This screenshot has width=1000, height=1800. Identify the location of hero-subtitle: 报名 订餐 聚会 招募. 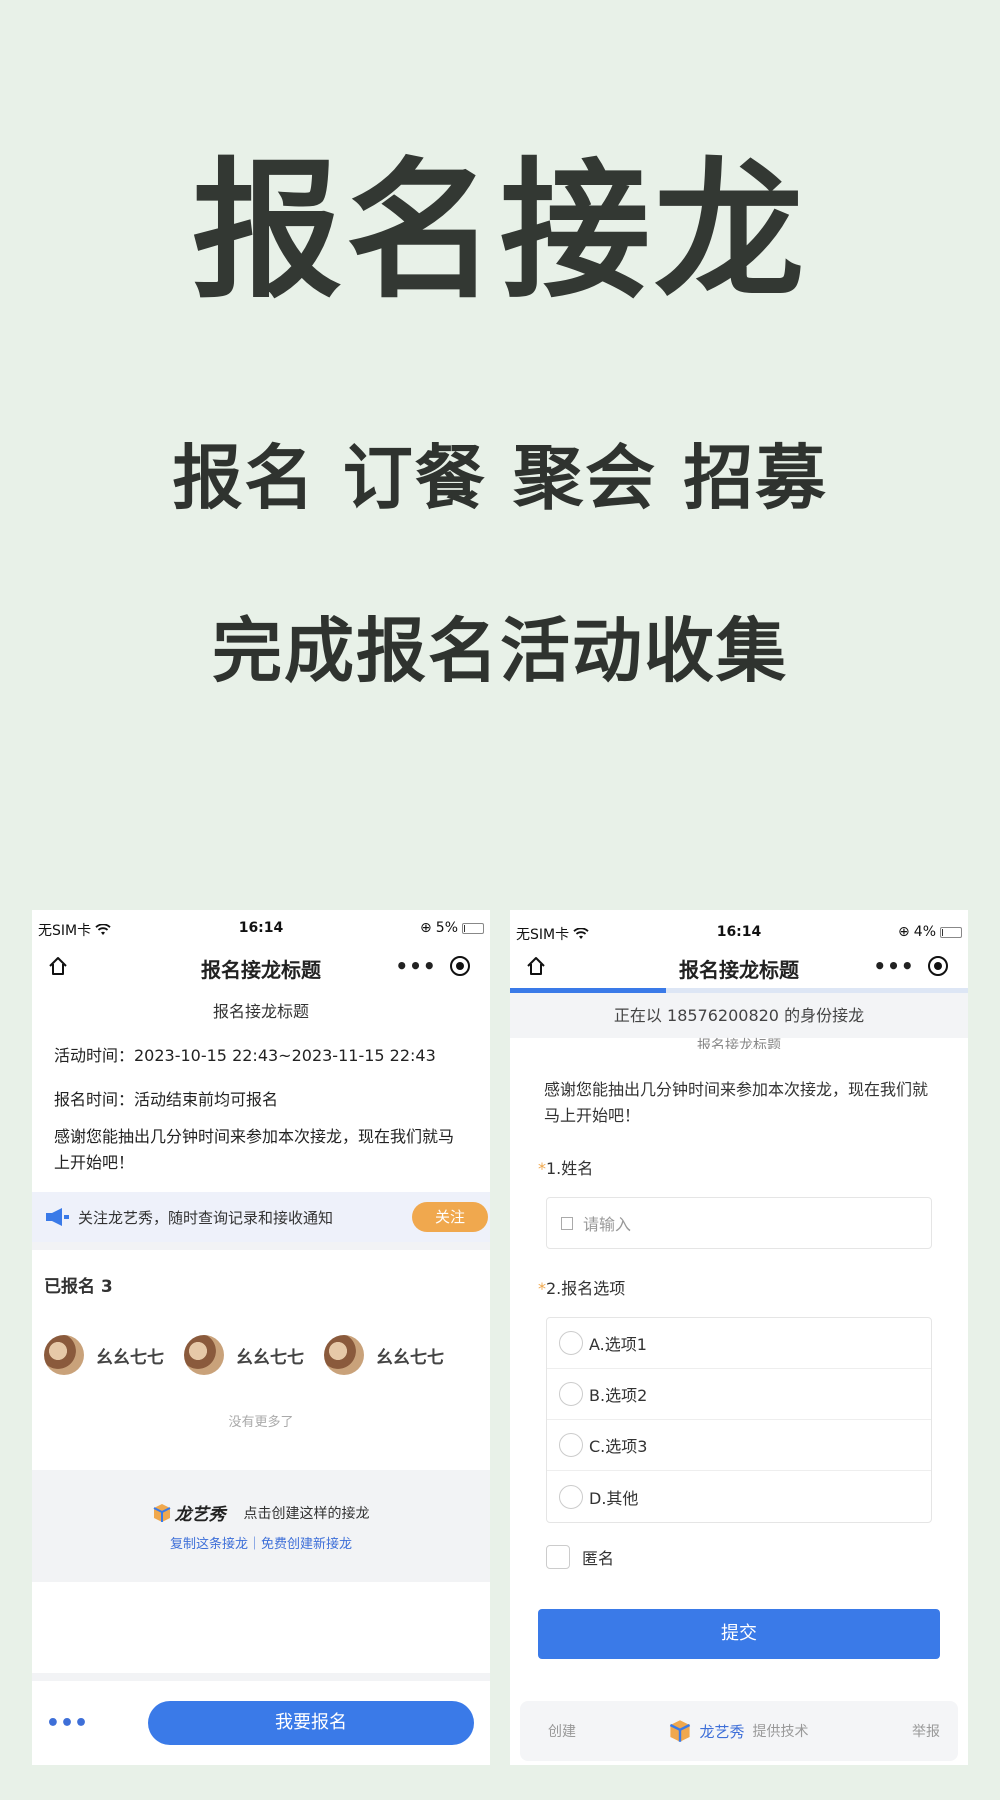
(500, 478).